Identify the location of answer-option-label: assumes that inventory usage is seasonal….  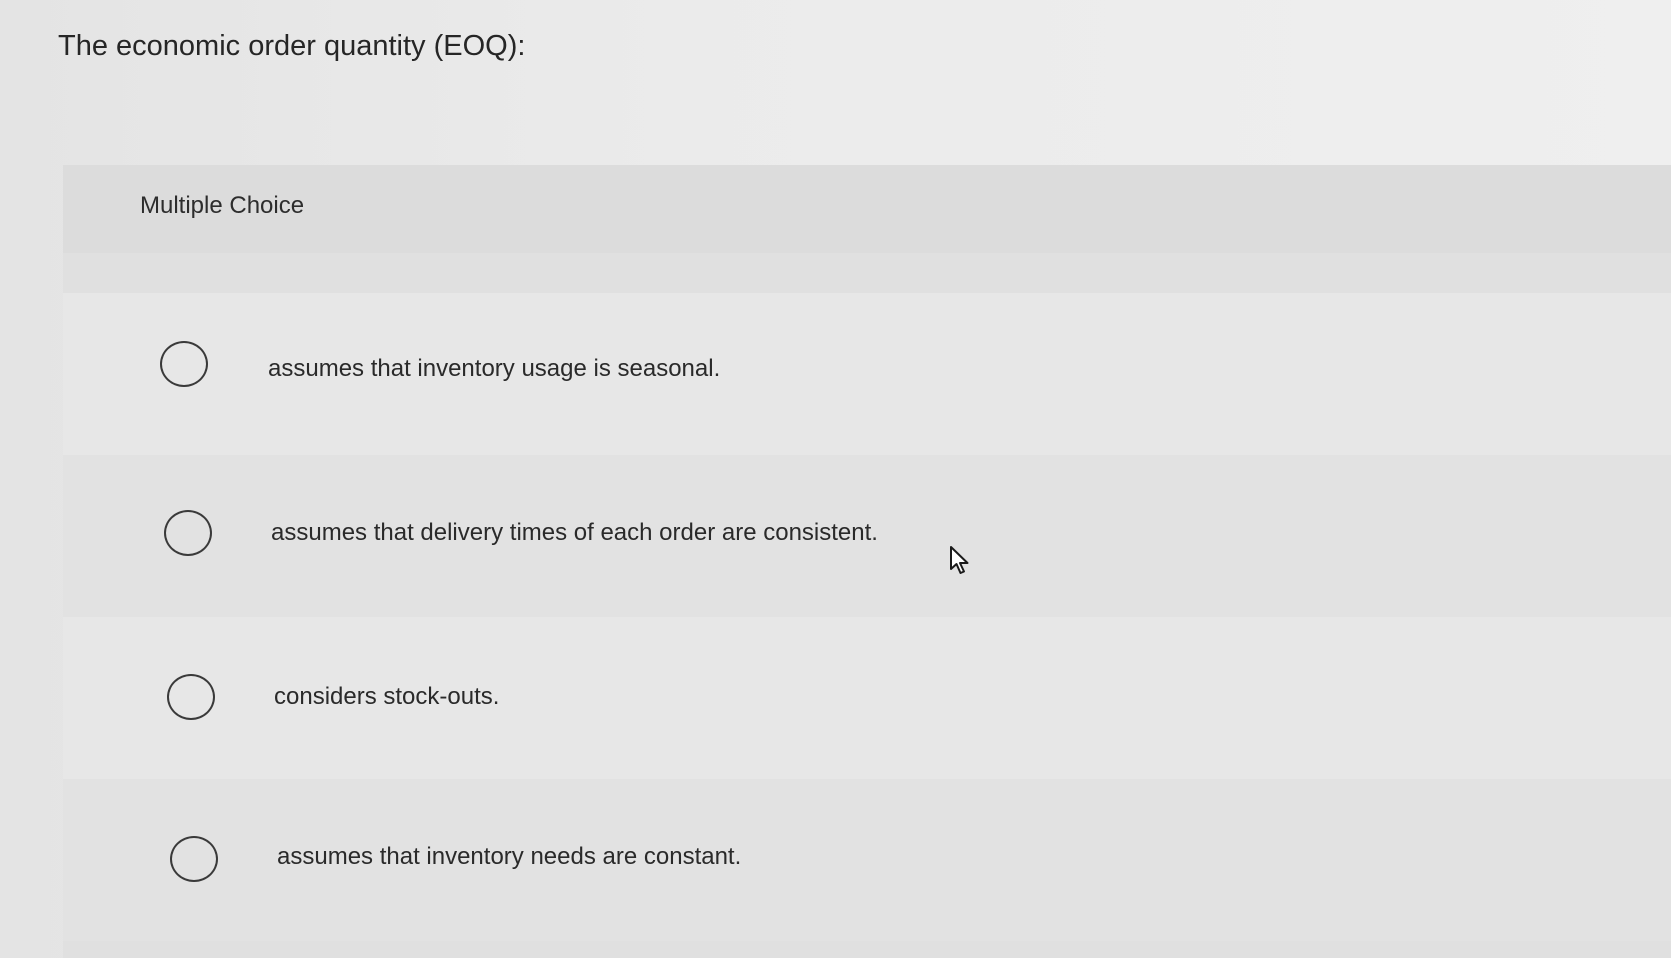
(494, 368).